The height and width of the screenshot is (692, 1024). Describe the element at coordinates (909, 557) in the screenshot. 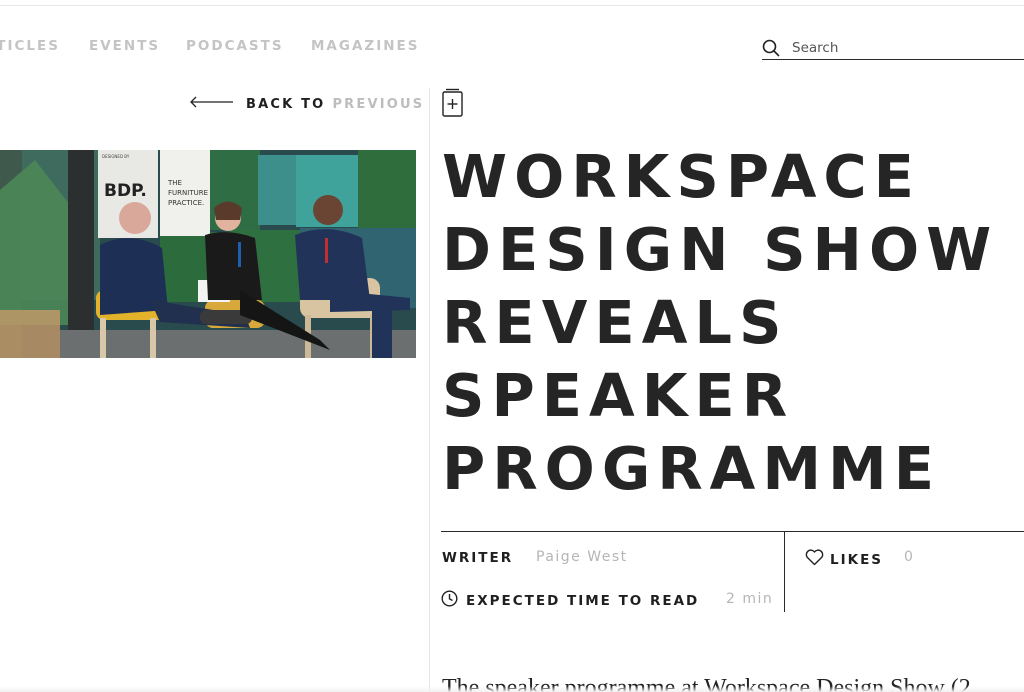

I see `likes-count: 0` at that location.